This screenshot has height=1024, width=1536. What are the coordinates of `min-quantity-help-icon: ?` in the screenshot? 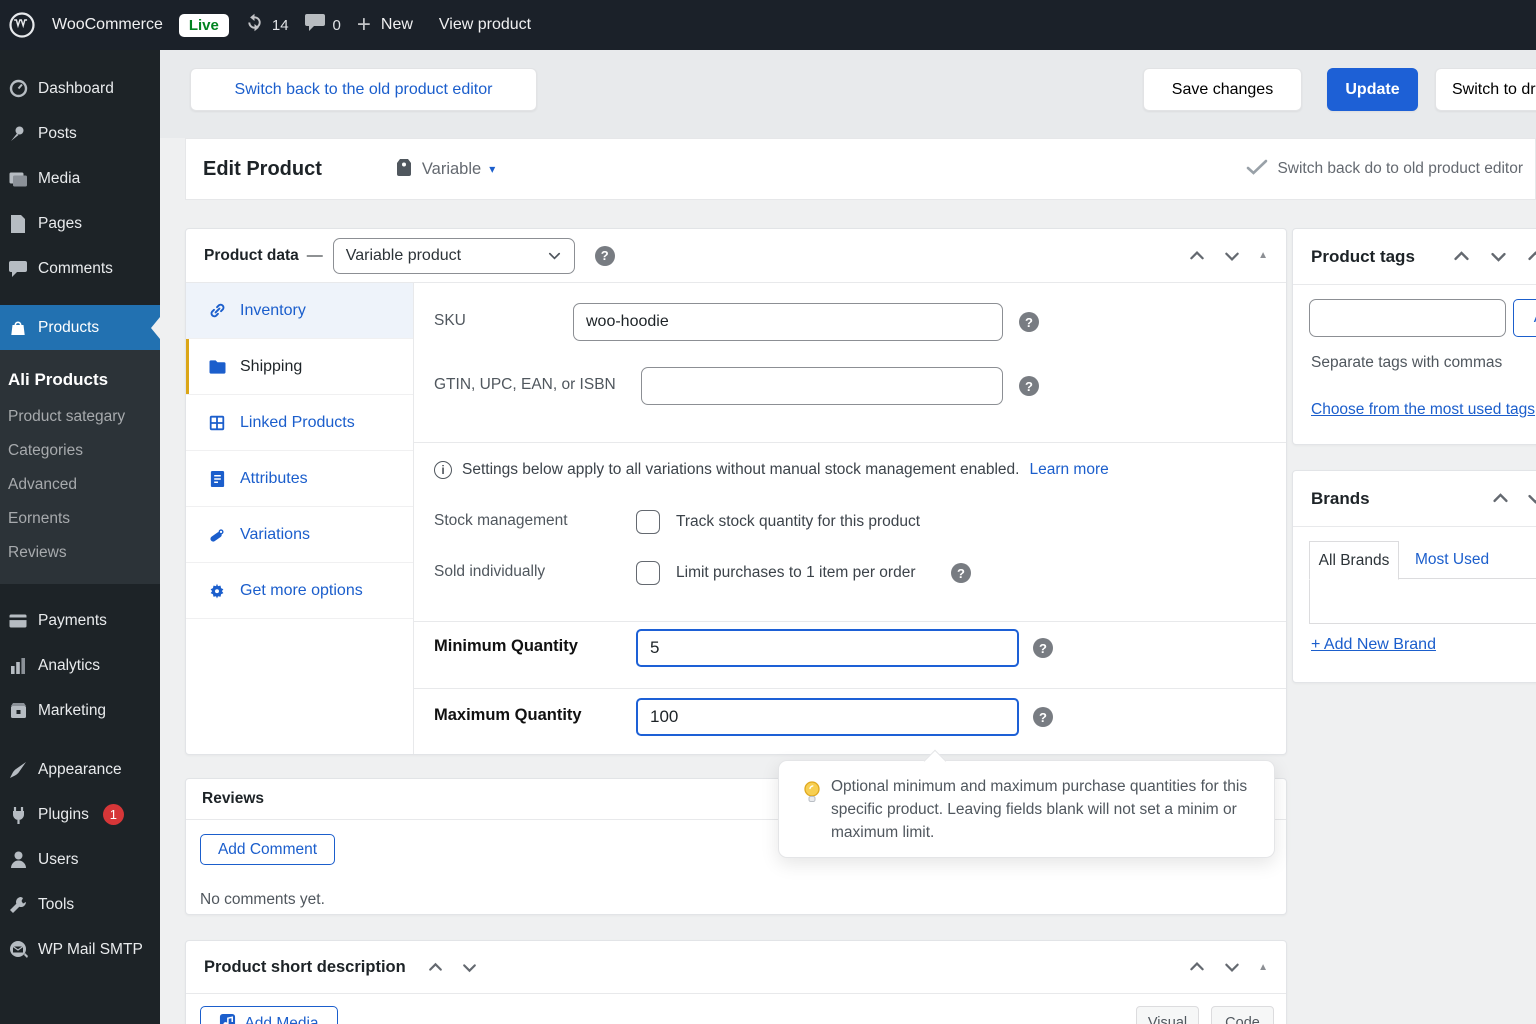 It's located at (1043, 648).